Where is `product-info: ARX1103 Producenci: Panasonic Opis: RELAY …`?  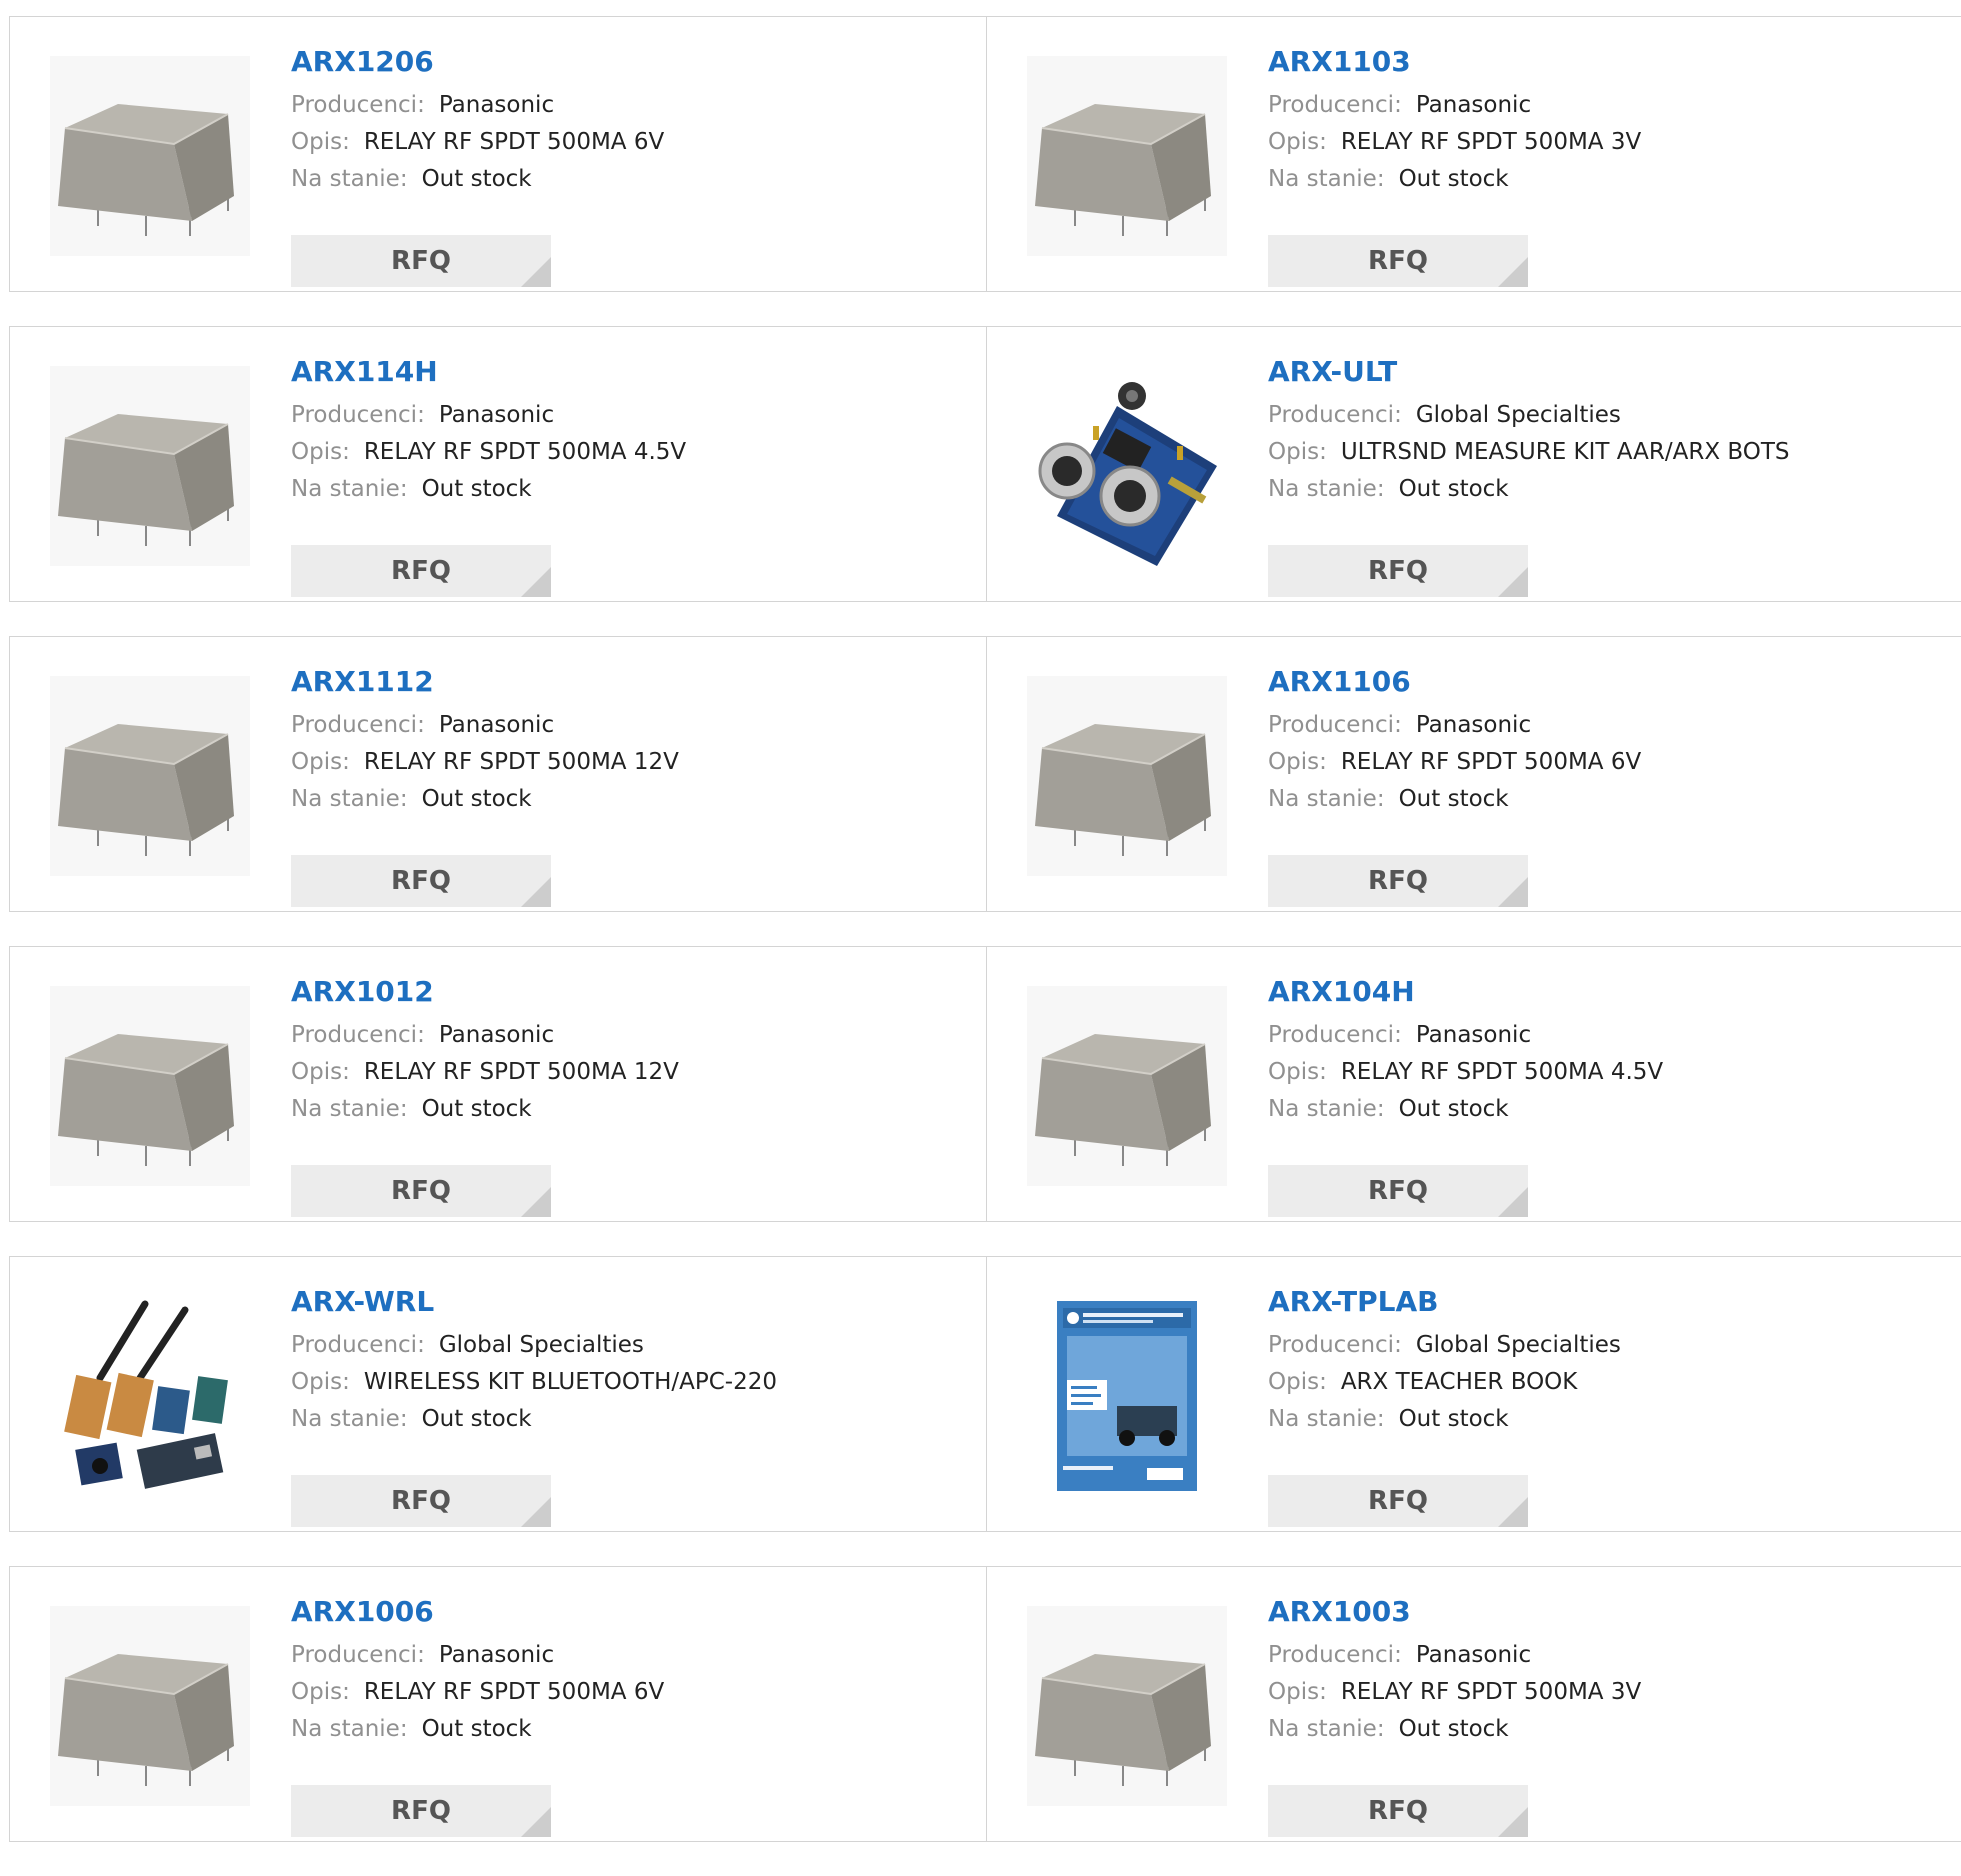
product-info: ARX1103 Producenci: Panasonic Opis: RELAY … is located at coordinates (1598, 166).